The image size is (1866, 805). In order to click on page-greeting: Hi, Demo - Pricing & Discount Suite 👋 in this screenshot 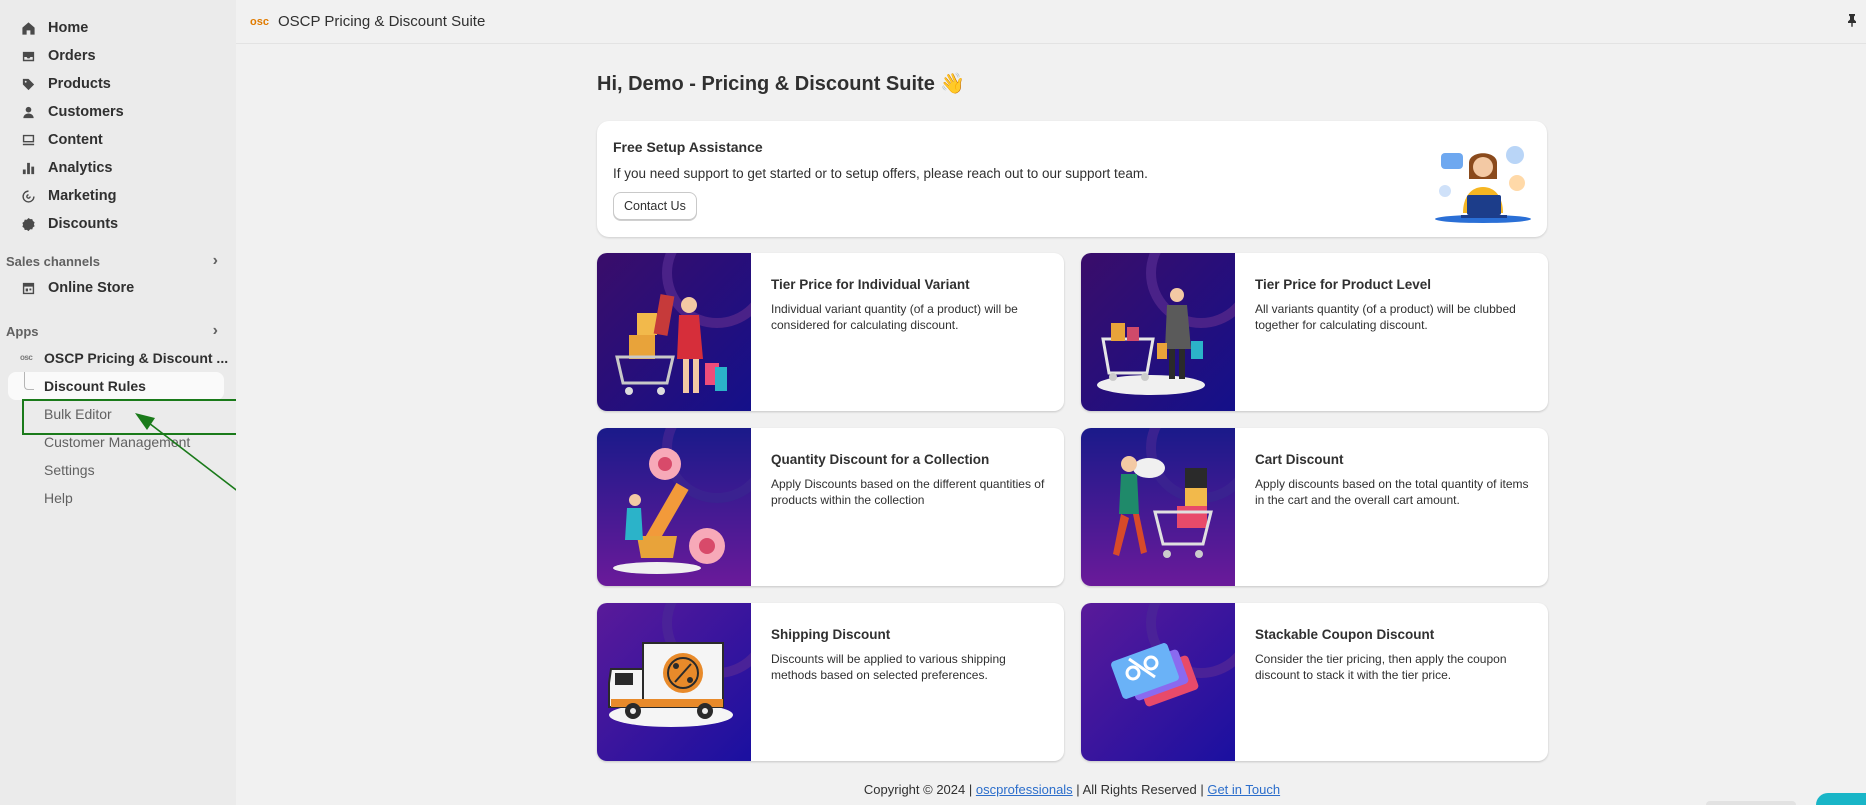, I will do `click(781, 84)`.